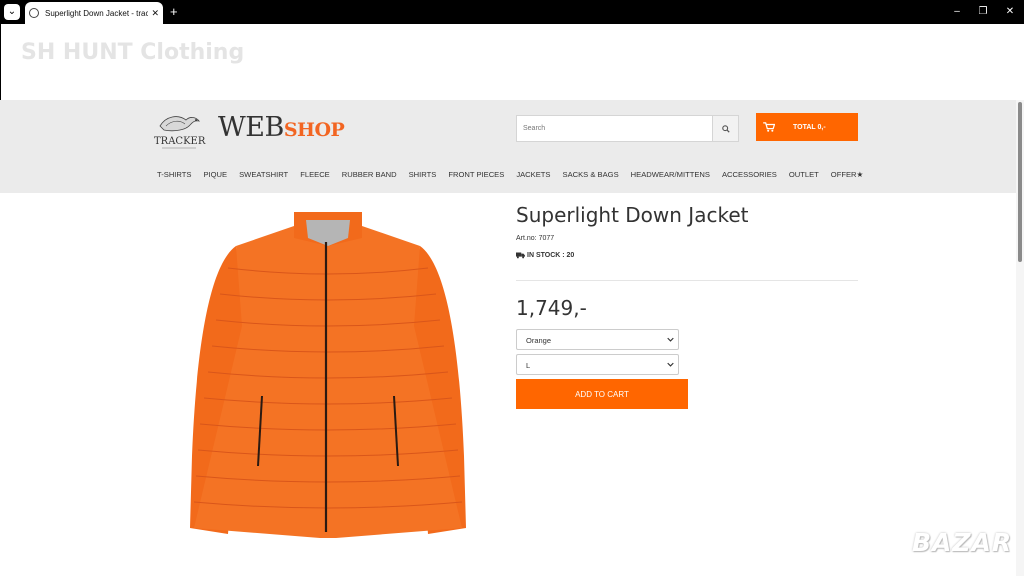 Image resolution: width=1024 pixels, height=576 pixels. I want to click on cart-total-label: TOTAL 0,-, so click(809, 127).